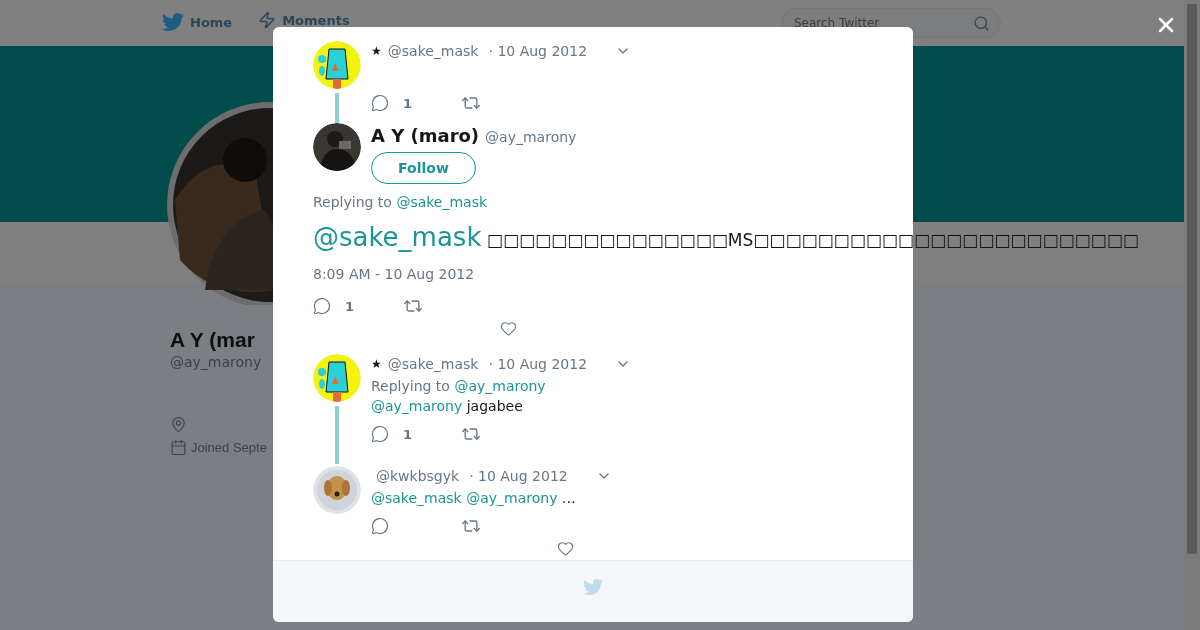 This screenshot has width=1200, height=630. I want to click on follow-button: Follow, so click(423, 168).